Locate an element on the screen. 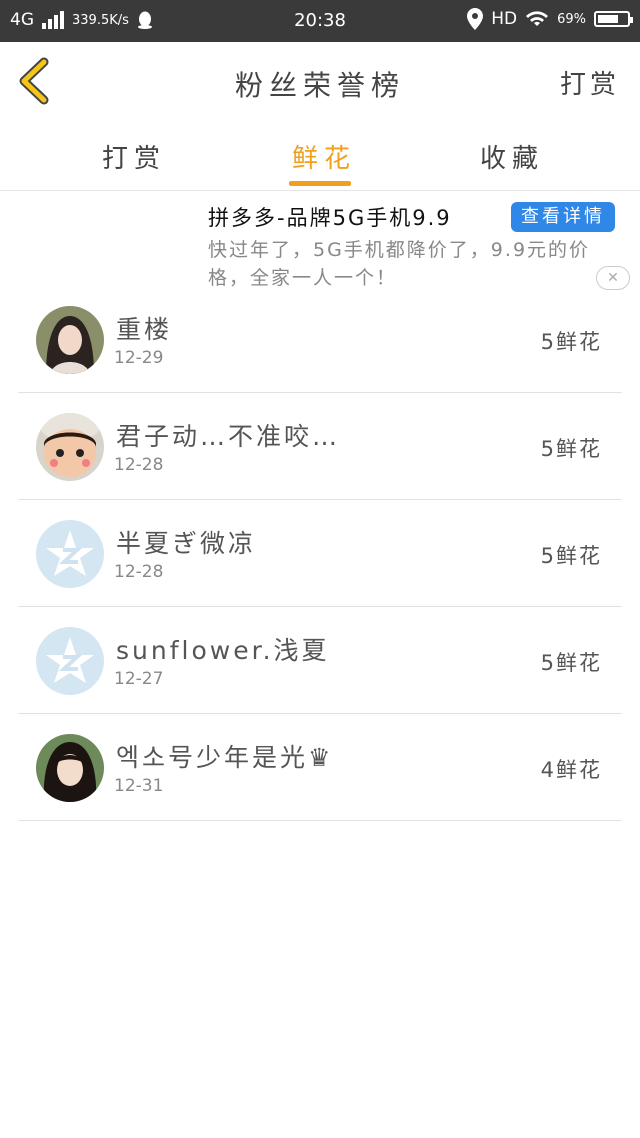 The image size is (640, 1138). reward-button: 打赏 is located at coordinates (590, 82).